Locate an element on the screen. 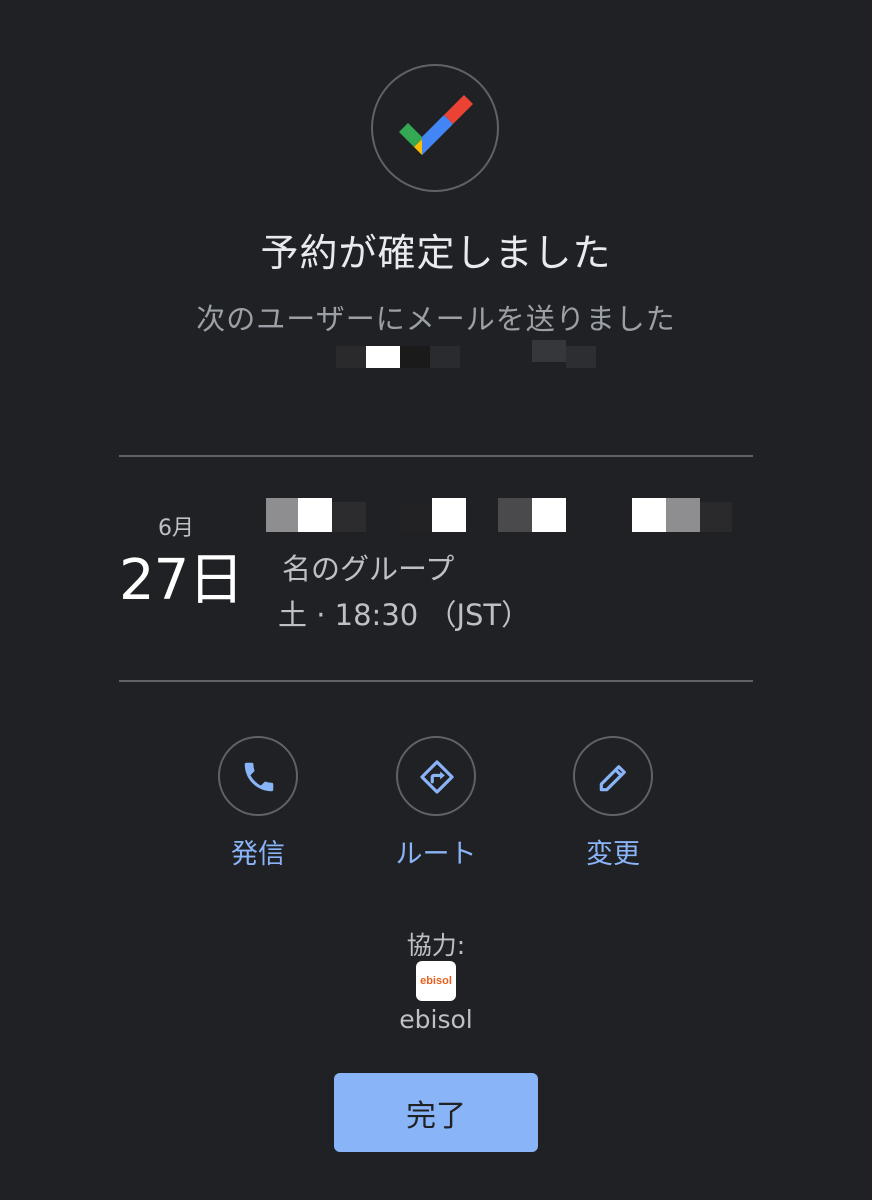  confirmation-check-icon is located at coordinates (435, 128).